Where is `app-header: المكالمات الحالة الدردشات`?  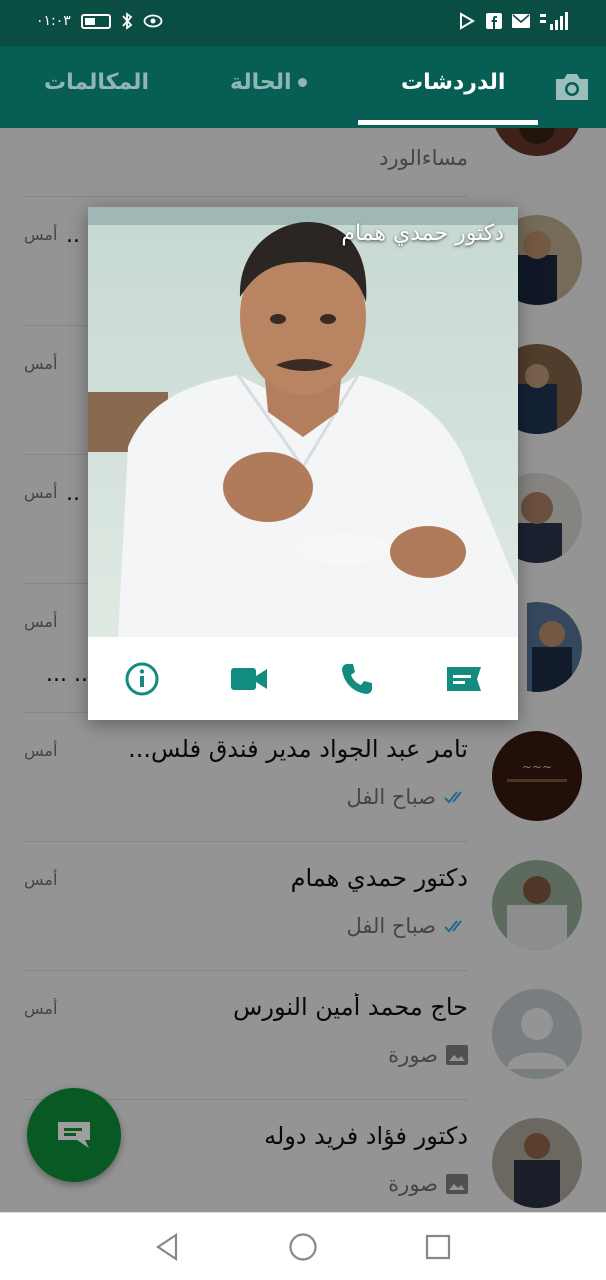
app-header: المكالمات الحالة الدردشات is located at coordinates (303, 87).